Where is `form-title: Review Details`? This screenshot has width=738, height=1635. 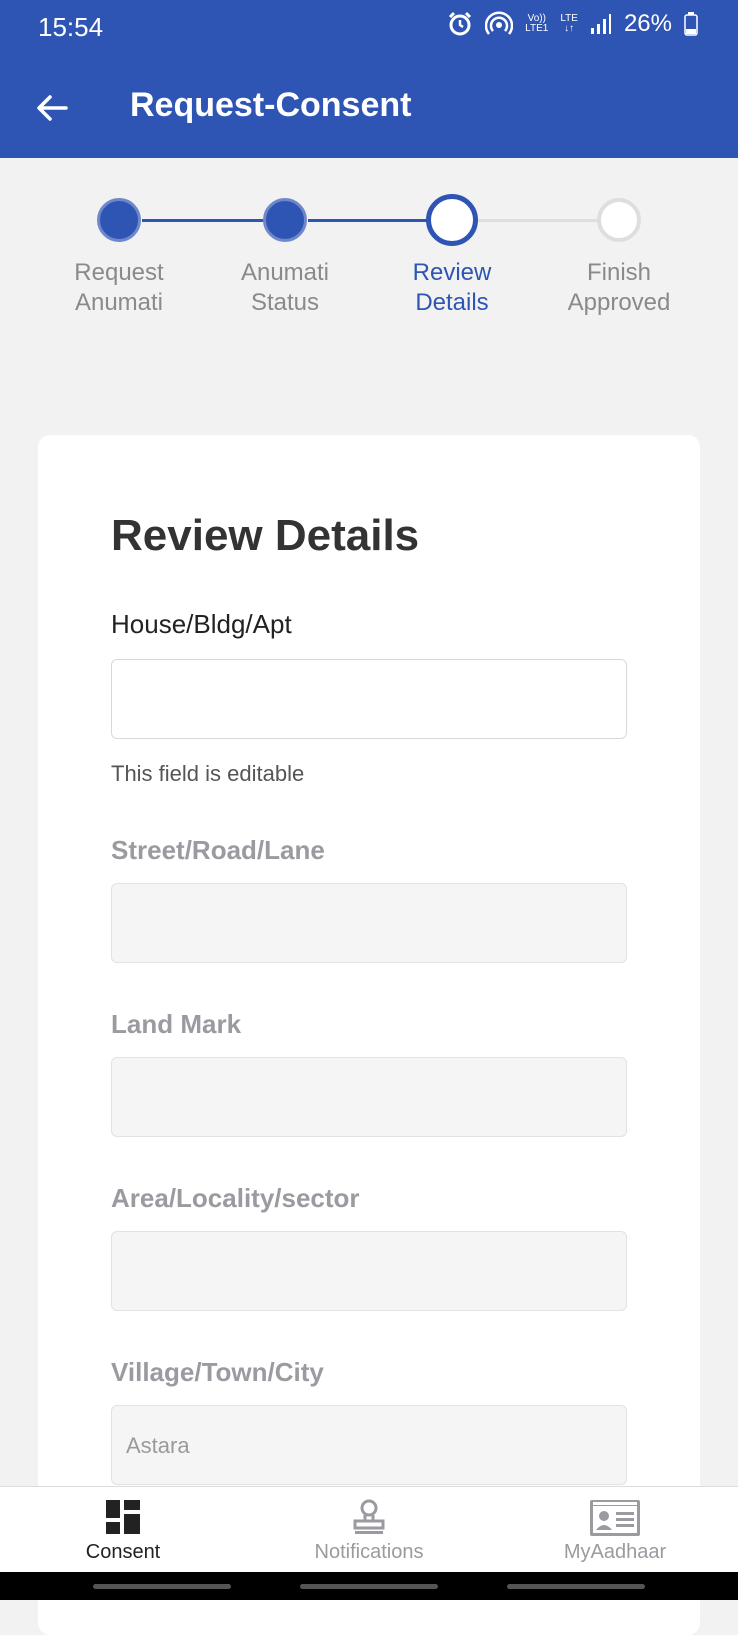 form-title: Review Details is located at coordinates (265, 535).